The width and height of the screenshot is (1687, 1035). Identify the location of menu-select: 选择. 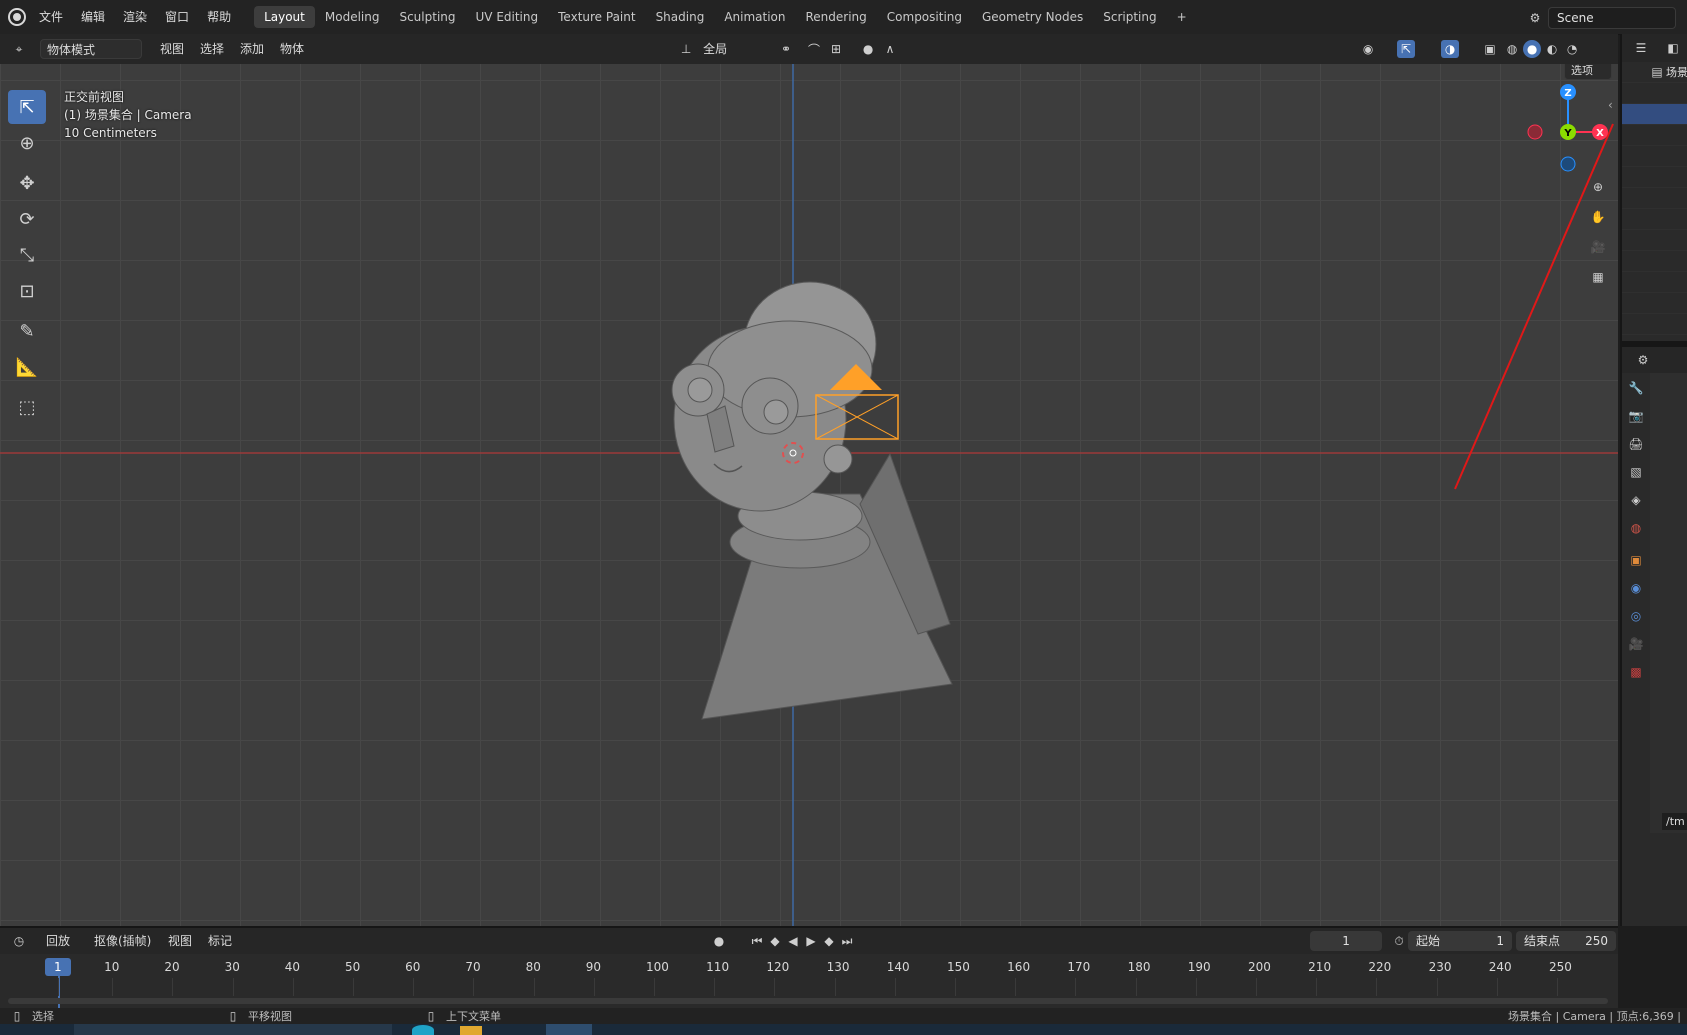
(212, 49).